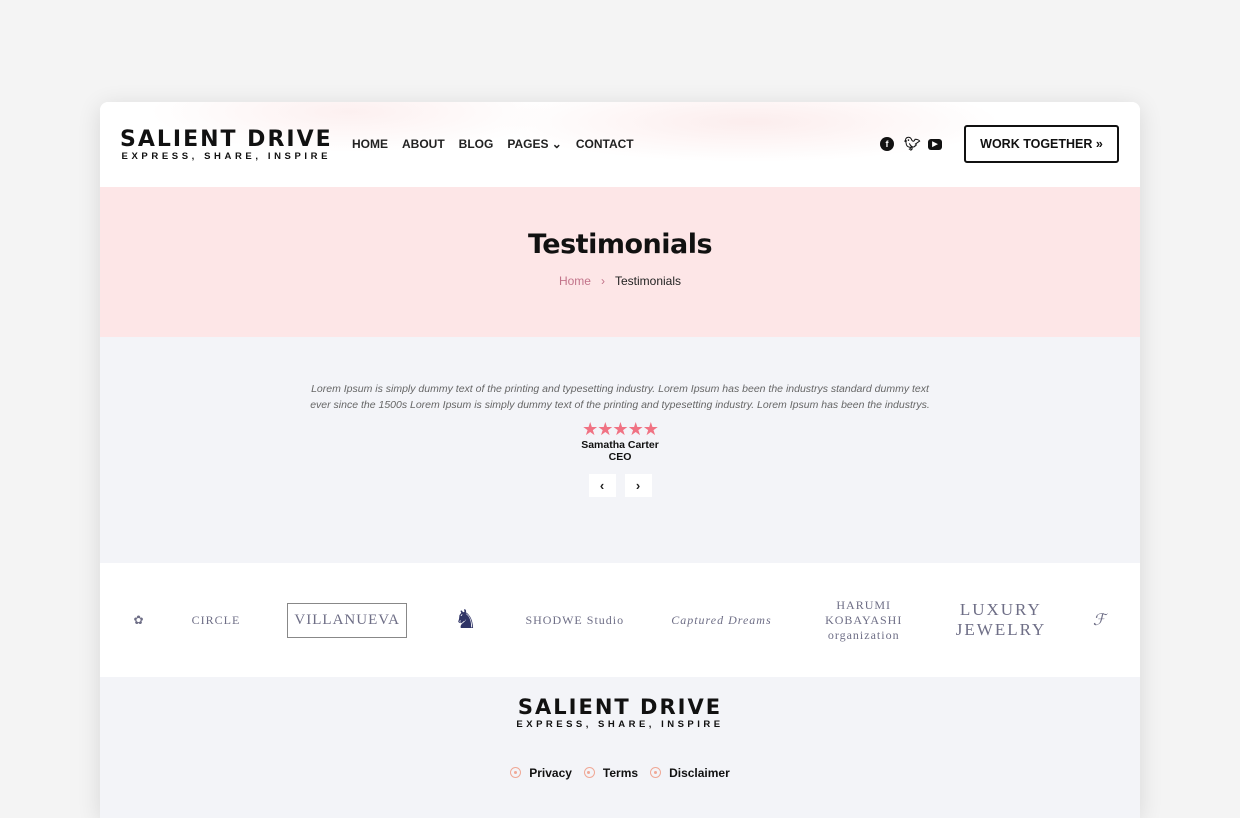  Describe the element at coordinates (620, 445) in the screenshot. I see `testimonial-author: Samatha Carter` at that location.